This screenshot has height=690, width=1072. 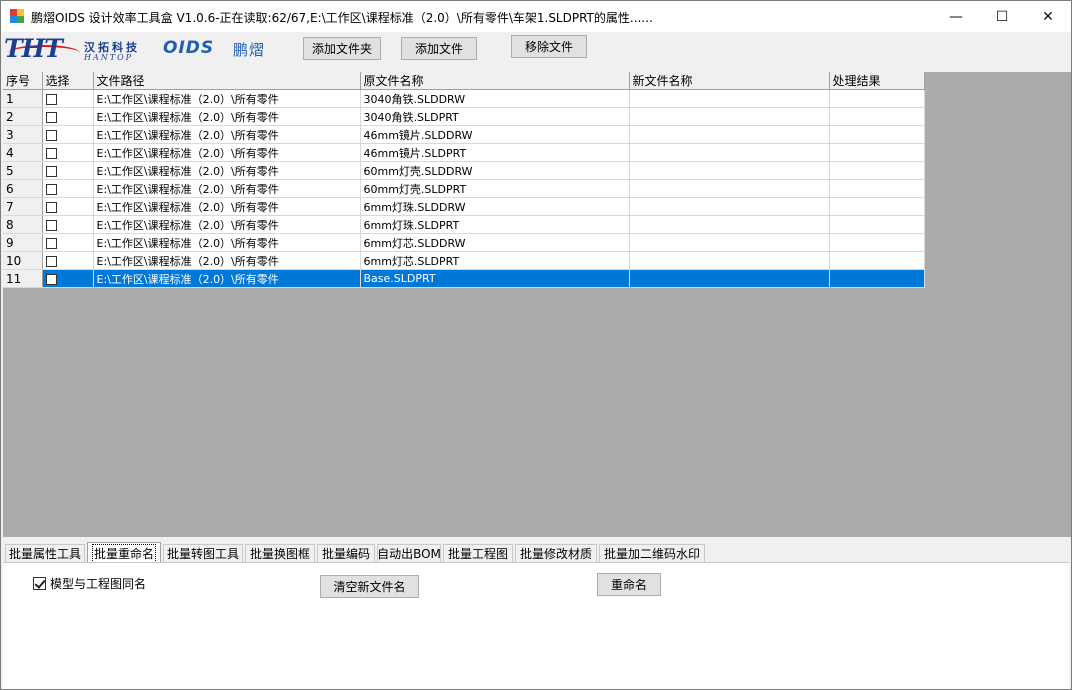 What do you see at coordinates (956, 16) in the screenshot?
I see `minimize-button: —` at bounding box center [956, 16].